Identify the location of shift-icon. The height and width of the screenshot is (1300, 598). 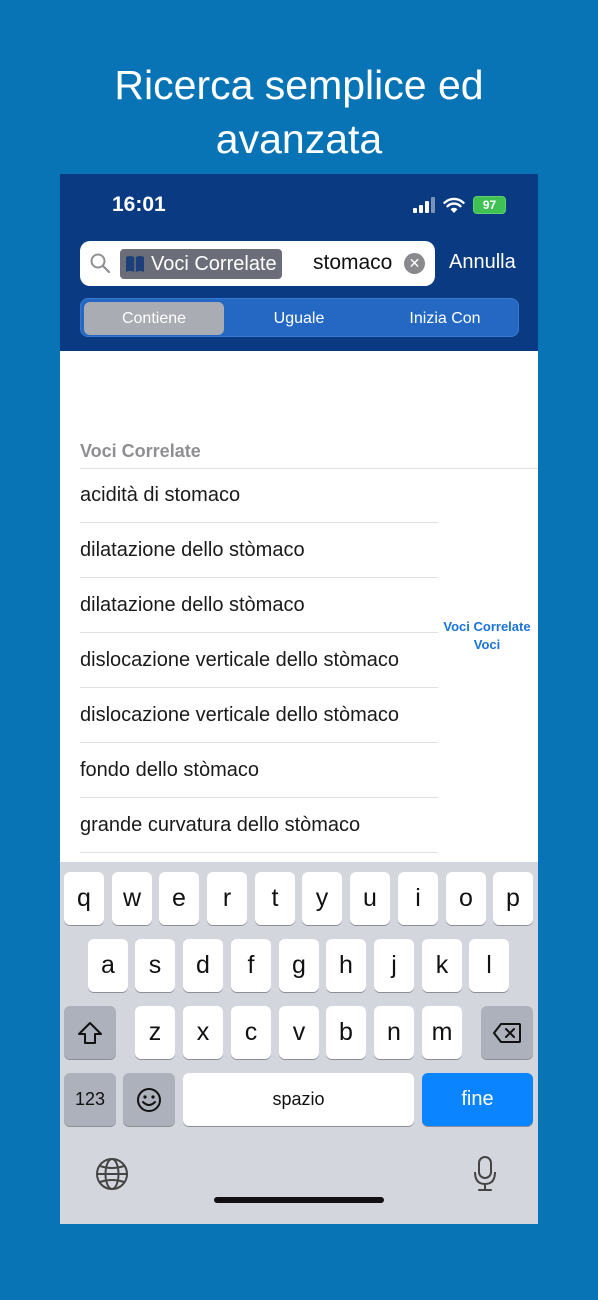
(90, 1032).